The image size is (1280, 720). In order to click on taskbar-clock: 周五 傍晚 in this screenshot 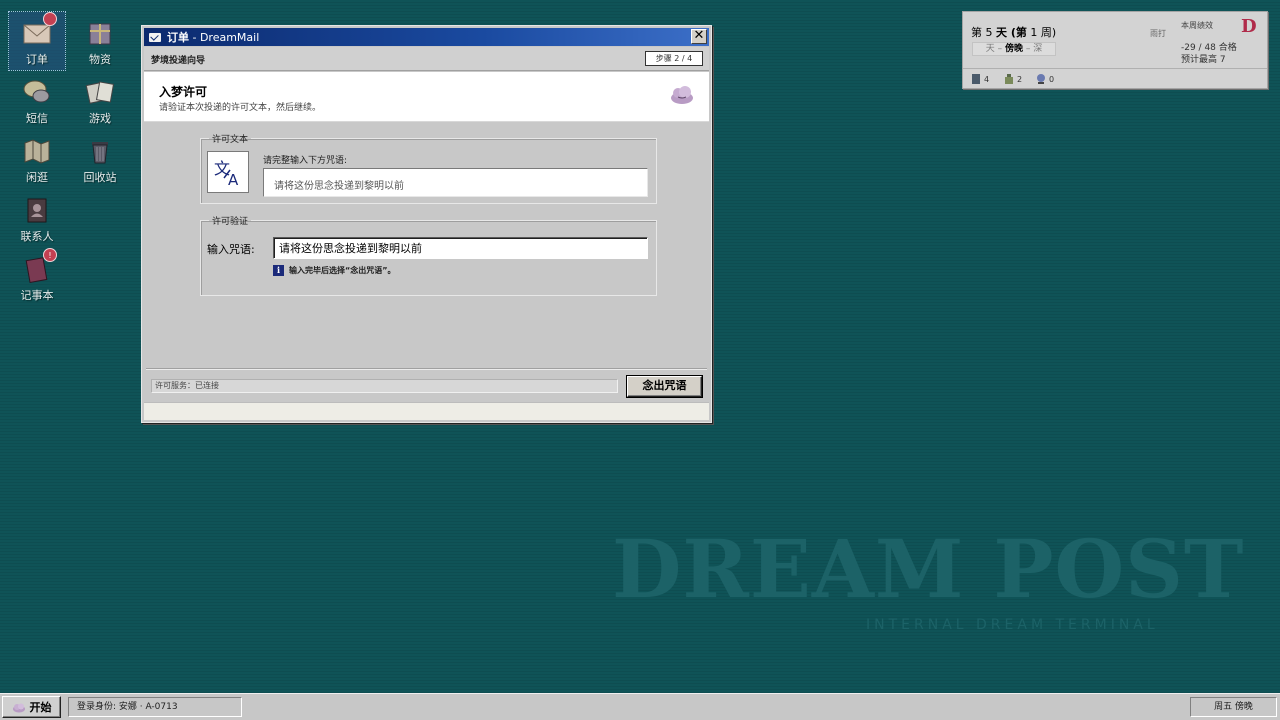, I will do `click(1233, 707)`.